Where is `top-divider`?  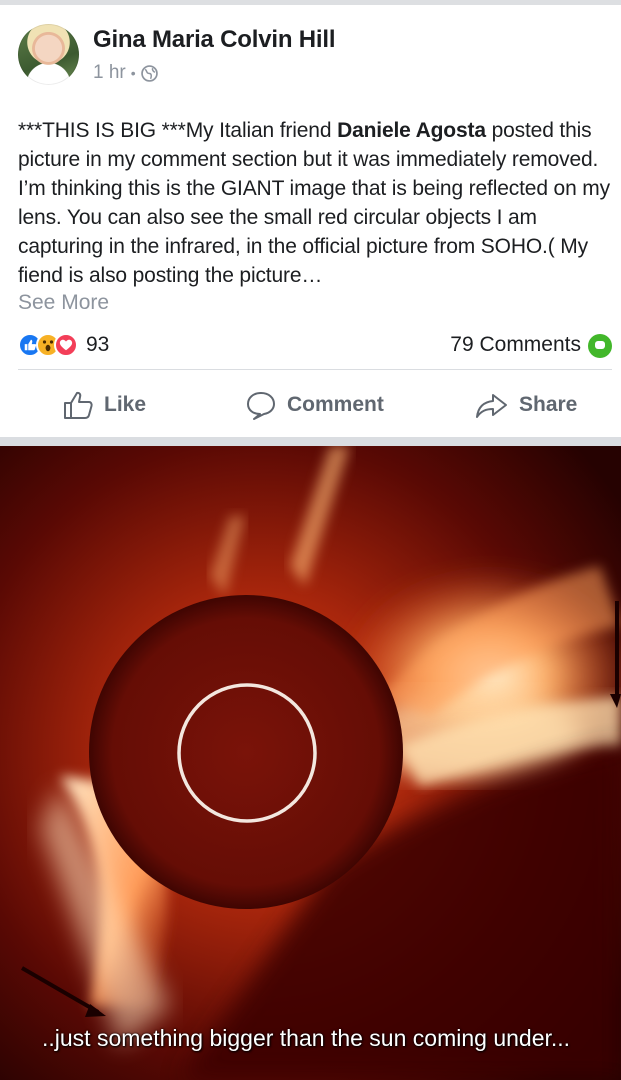 top-divider is located at coordinates (310, 2).